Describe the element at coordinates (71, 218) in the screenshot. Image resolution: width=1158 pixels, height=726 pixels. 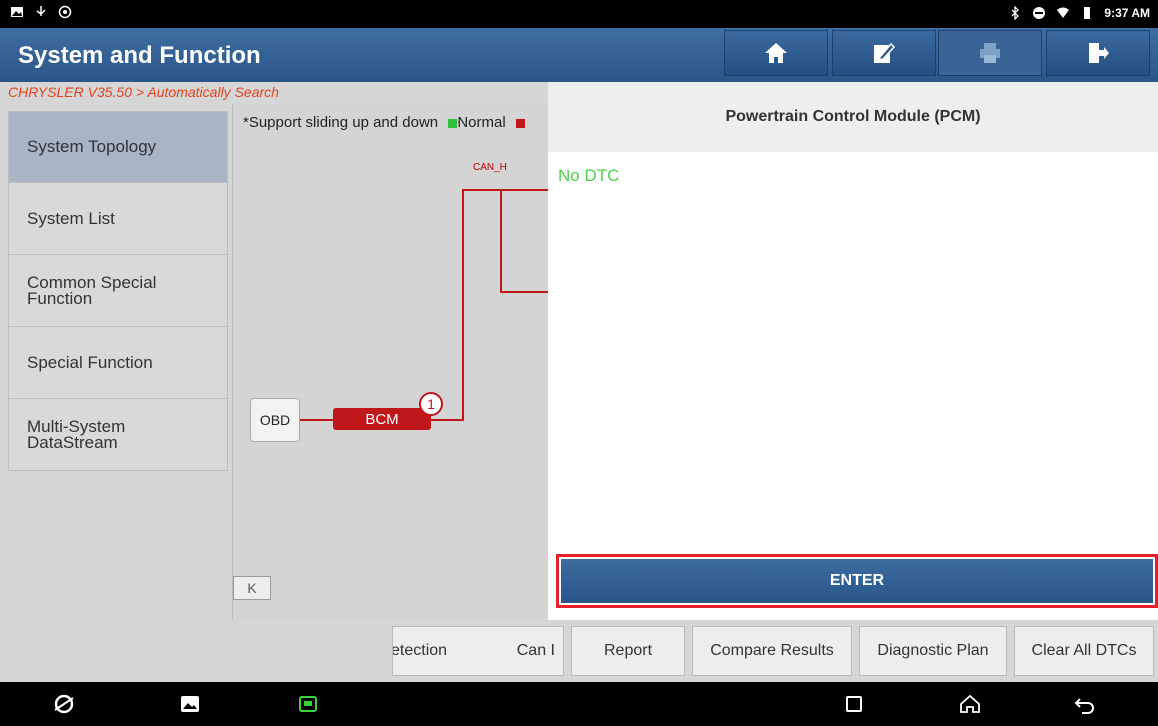
I see `sidebar-item-label: System List` at that location.